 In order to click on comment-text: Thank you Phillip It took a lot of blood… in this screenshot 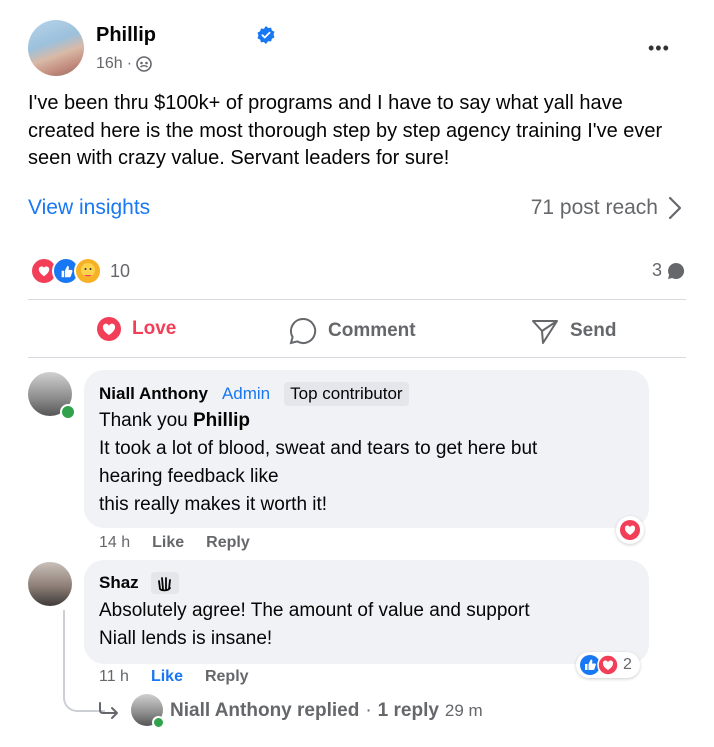, I will do `click(369, 463)`.